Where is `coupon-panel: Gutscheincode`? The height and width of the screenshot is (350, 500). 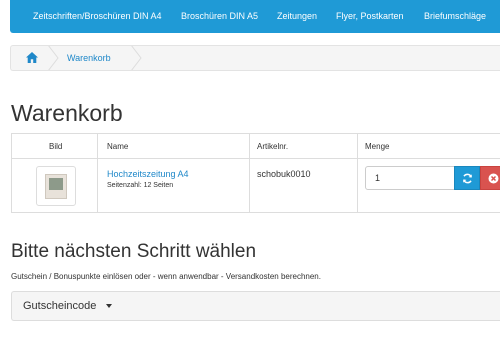 coupon-panel: Gutscheincode is located at coordinates (255, 306).